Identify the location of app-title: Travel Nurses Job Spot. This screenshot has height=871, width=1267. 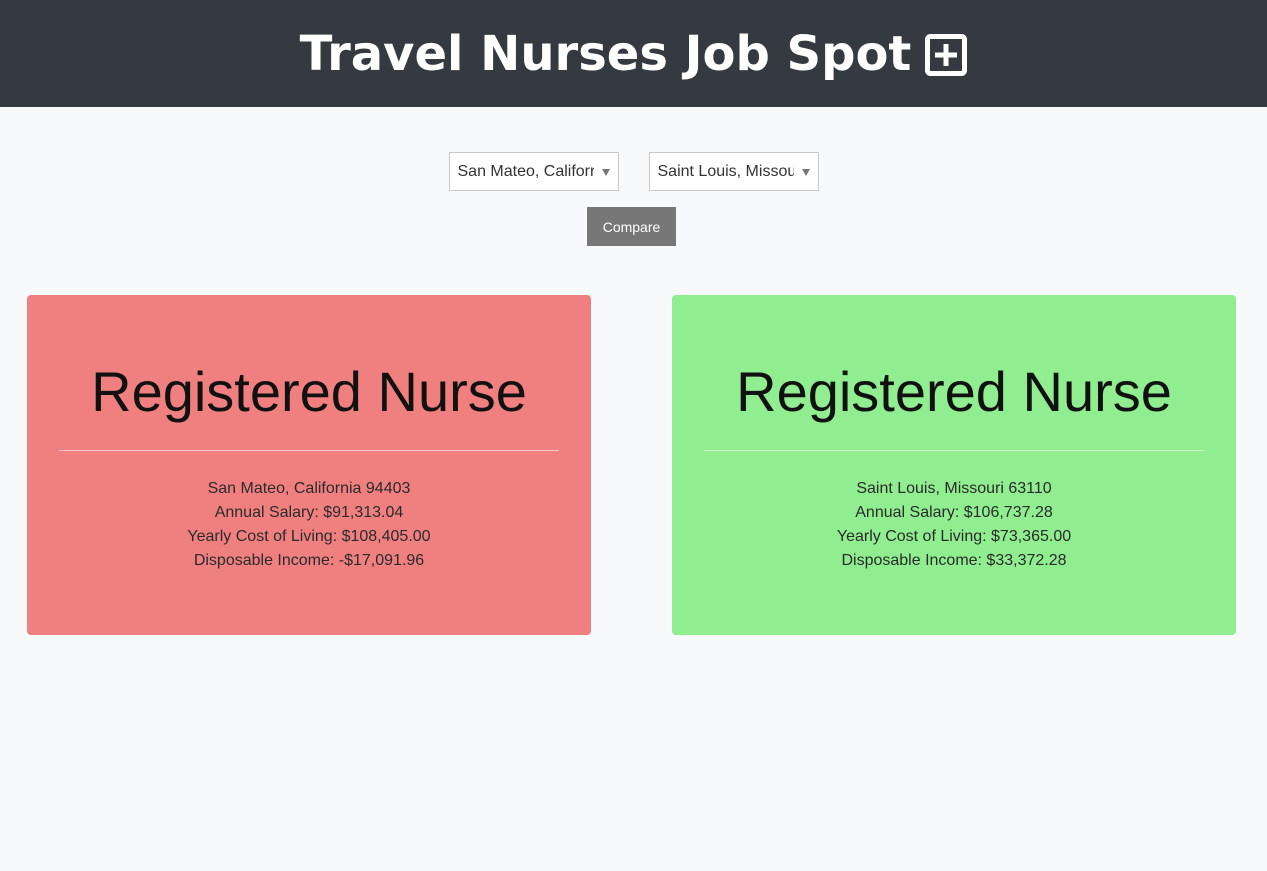
(605, 53).